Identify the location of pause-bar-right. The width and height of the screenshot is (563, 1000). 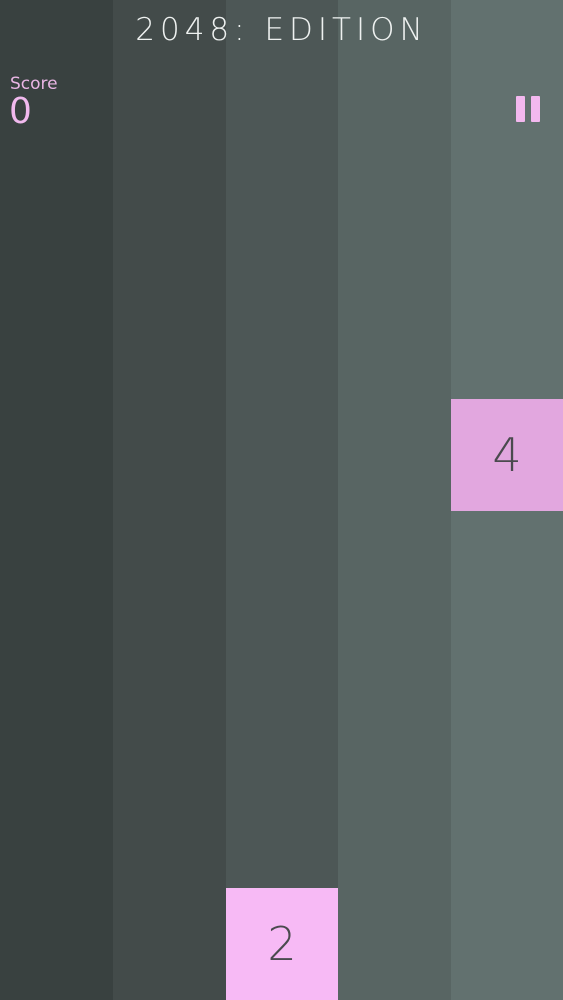
(535, 109).